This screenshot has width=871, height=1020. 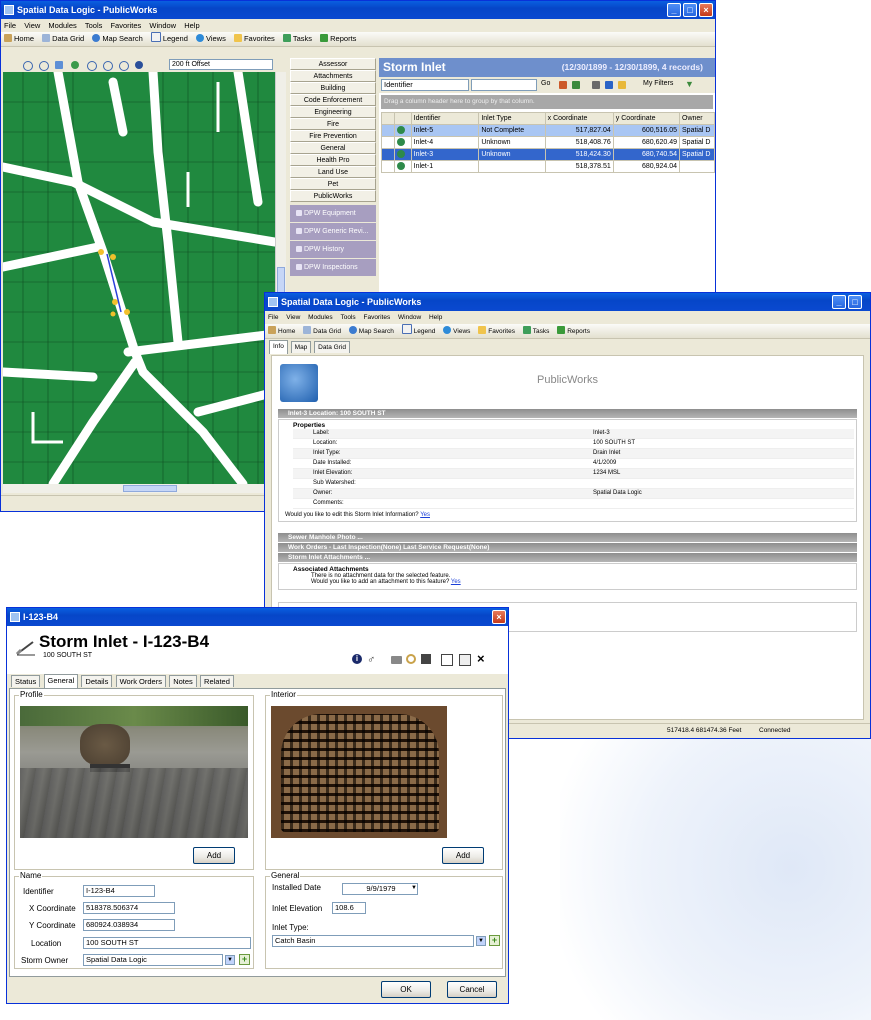 I want to click on my-filters-button: My Filters, so click(x=658, y=83).